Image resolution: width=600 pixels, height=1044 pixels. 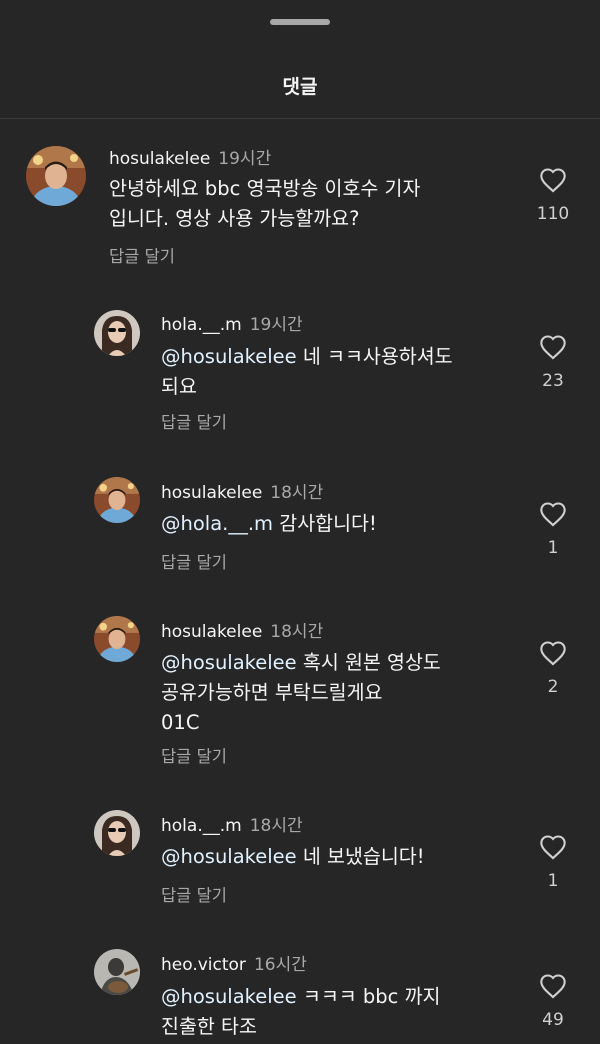 I want to click on comment-line-text: ㅋㅋㅋ bbc 까지, so click(x=368, y=996).